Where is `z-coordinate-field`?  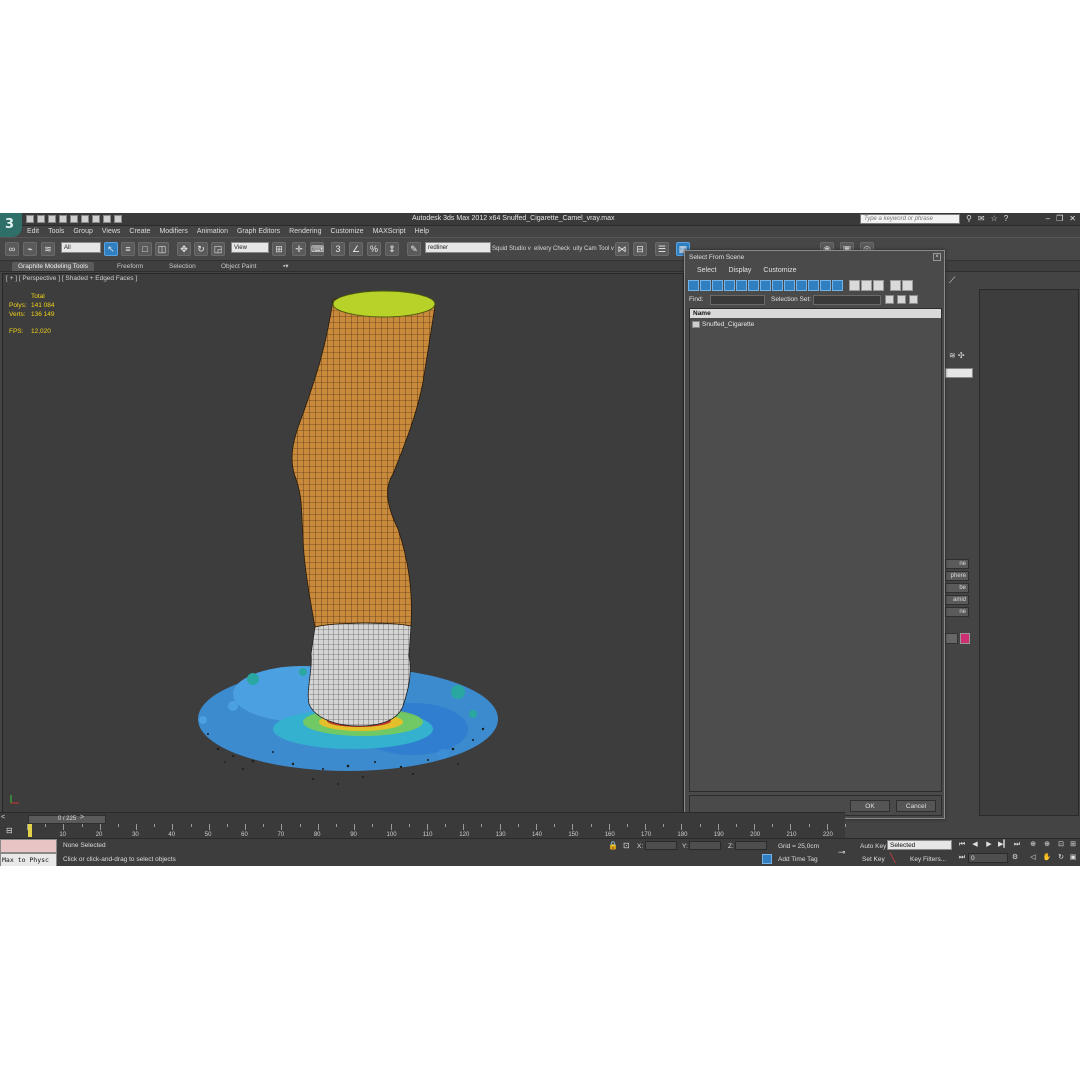
z-coordinate-field is located at coordinates (751, 845).